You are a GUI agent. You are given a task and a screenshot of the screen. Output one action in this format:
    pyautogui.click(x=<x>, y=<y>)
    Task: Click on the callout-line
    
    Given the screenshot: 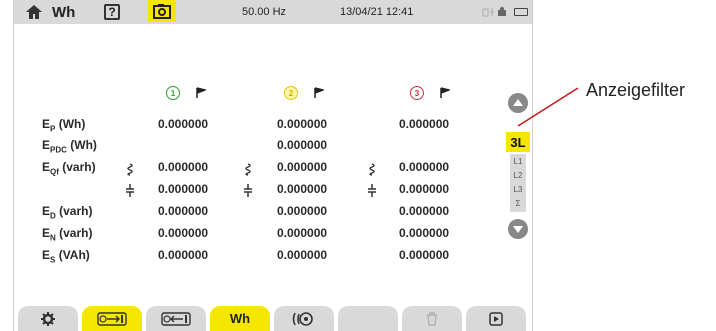 What is the action you would take?
    pyautogui.click(x=548, y=107)
    